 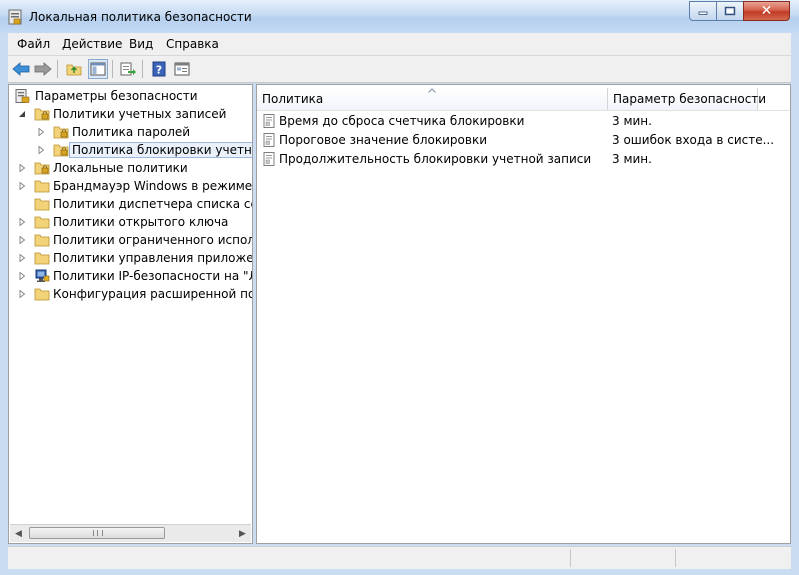 I want to click on up-folder-icon, so click(x=74, y=70).